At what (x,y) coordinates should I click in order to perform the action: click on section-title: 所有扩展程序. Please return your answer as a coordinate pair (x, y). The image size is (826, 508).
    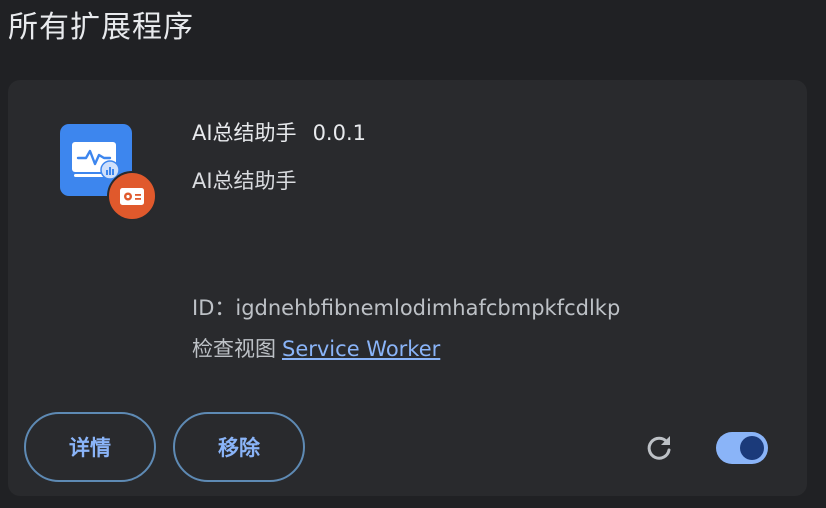
    Looking at the image, I should click on (101, 27).